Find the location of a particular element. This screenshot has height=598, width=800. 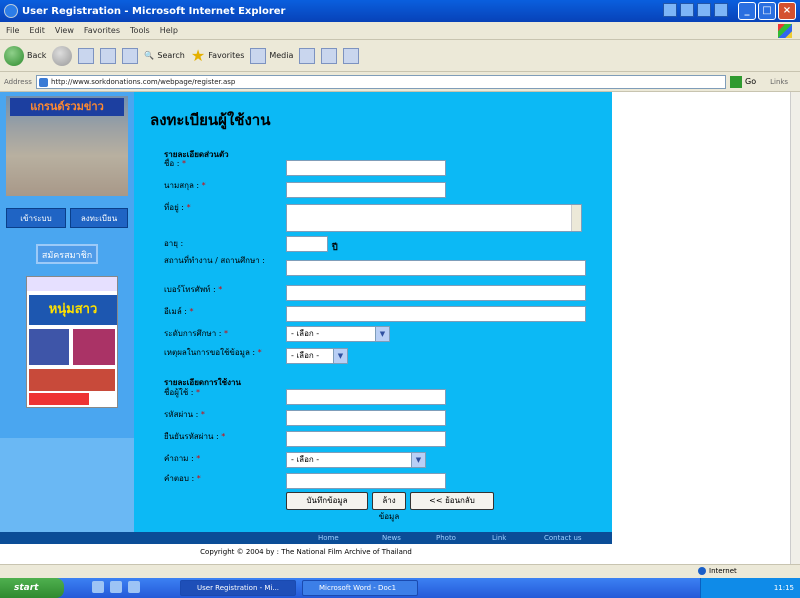

password-field is located at coordinates (366, 418).